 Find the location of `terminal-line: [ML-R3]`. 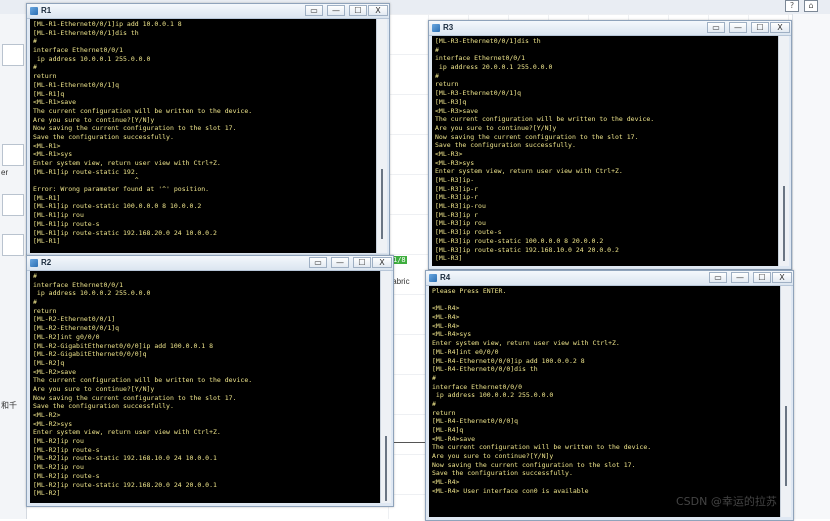

terminal-line: [ML-R3] is located at coordinates (449, 258).